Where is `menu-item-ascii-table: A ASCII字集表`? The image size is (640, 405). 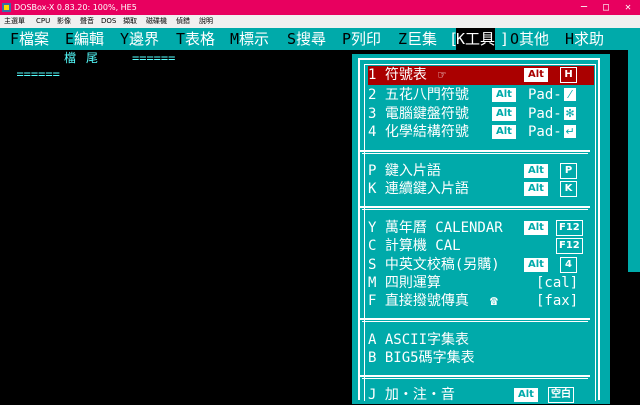
menu-item-ascii-table: A ASCII字集表 is located at coordinates (481, 340).